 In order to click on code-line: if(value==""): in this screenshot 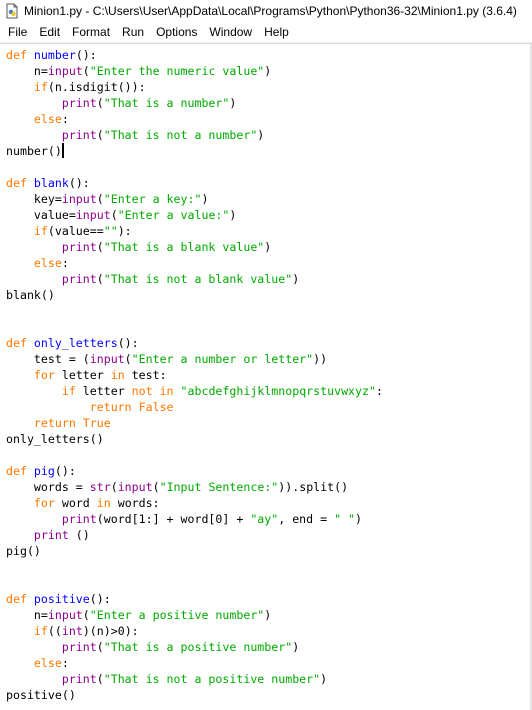, I will do `click(269, 231)`.